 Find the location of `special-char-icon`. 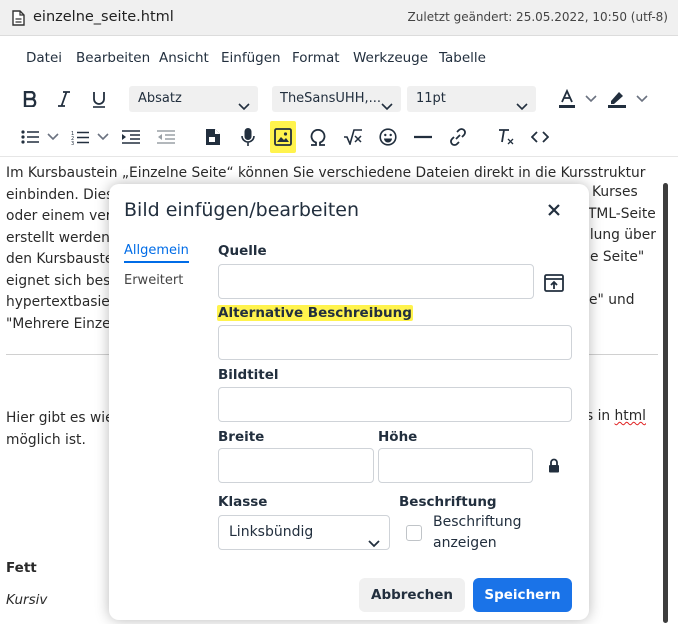

special-char-icon is located at coordinates (318, 137).